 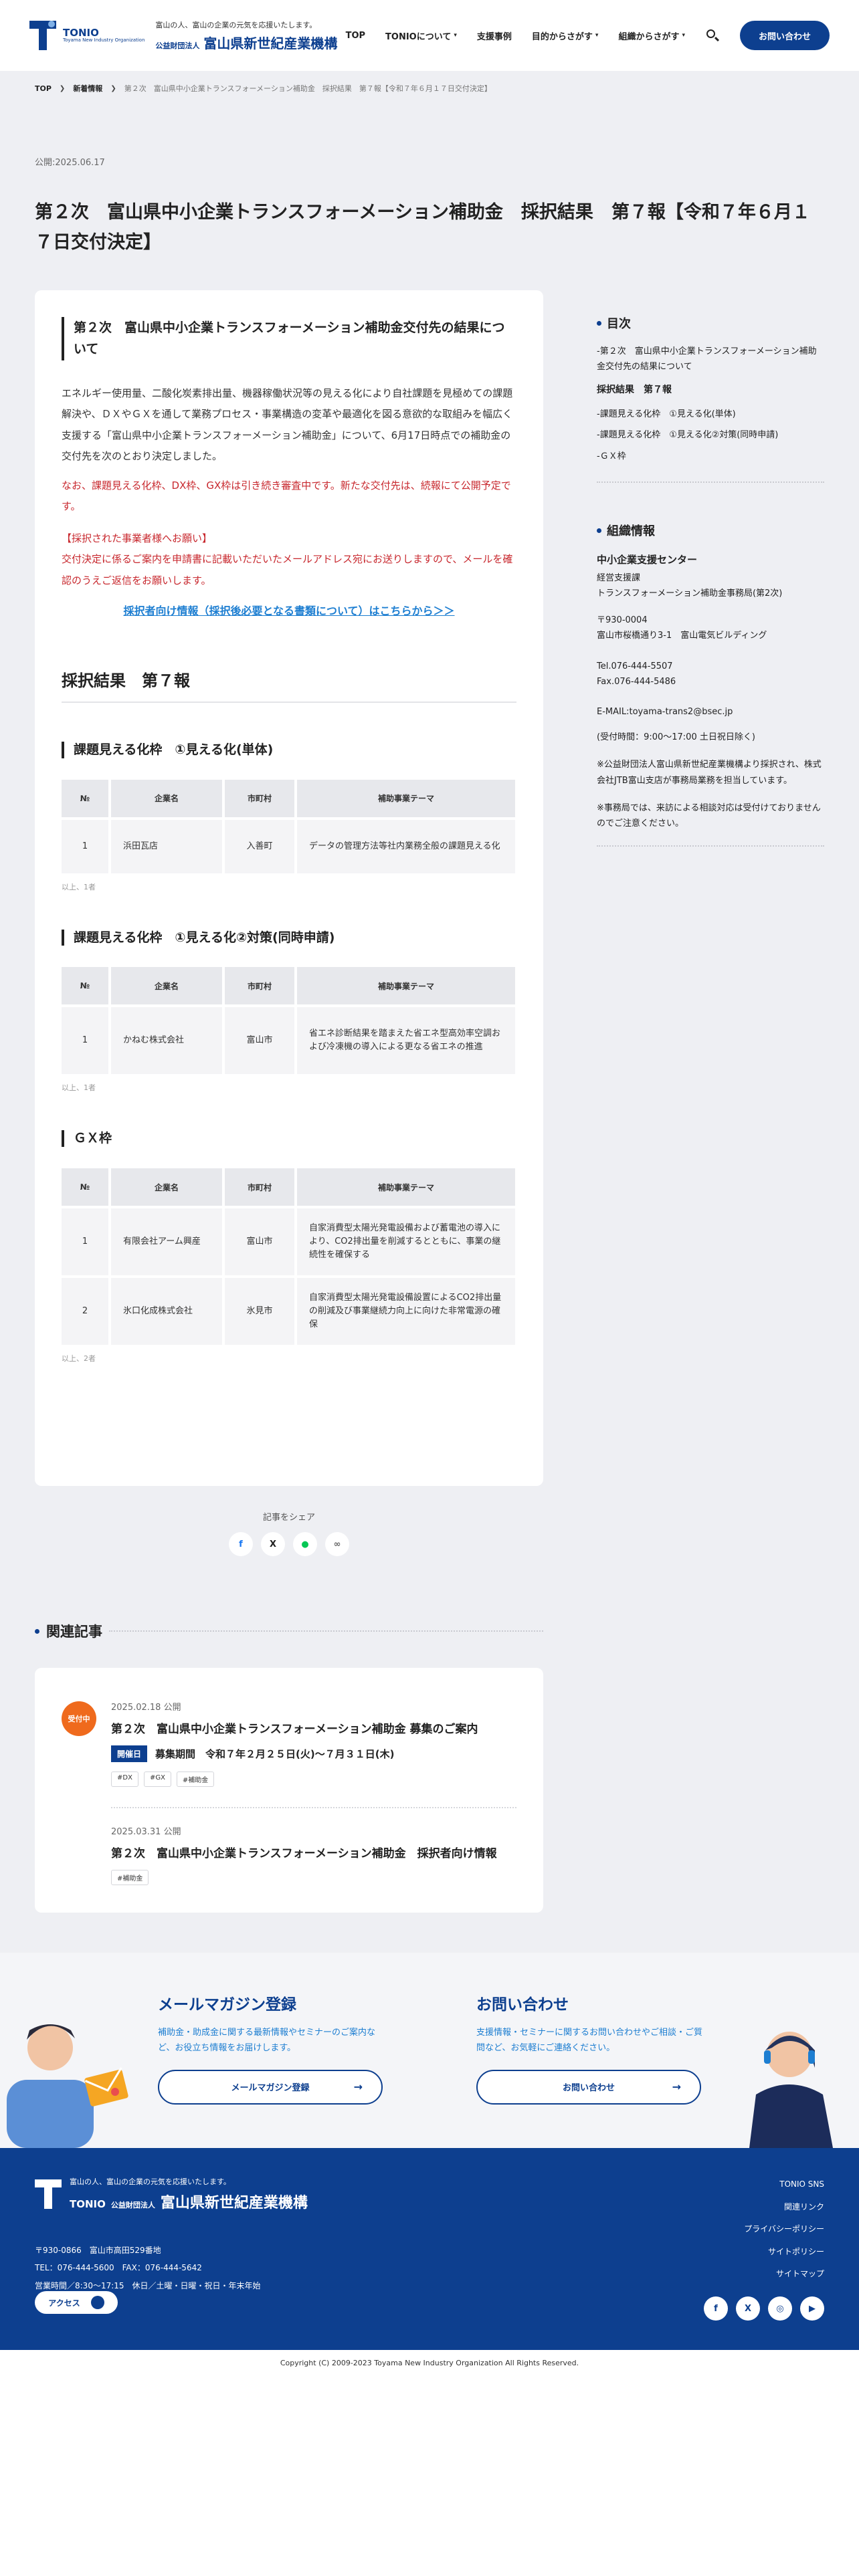 What do you see at coordinates (313, 1727) in the screenshot?
I see `related-article-title: 第２次 富山県中小企業トランスフォーメーション補助金 募集のご案内` at bounding box center [313, 1727].